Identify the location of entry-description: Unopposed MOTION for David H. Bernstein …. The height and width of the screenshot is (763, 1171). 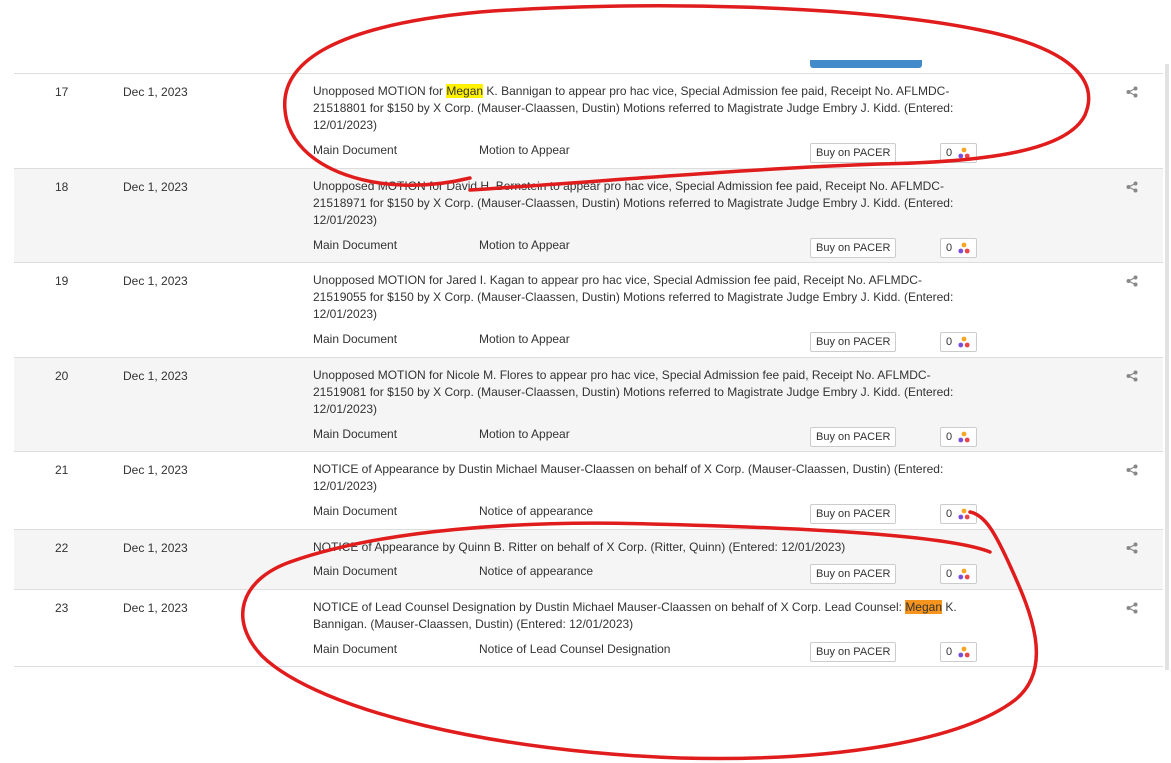
(635, 203).